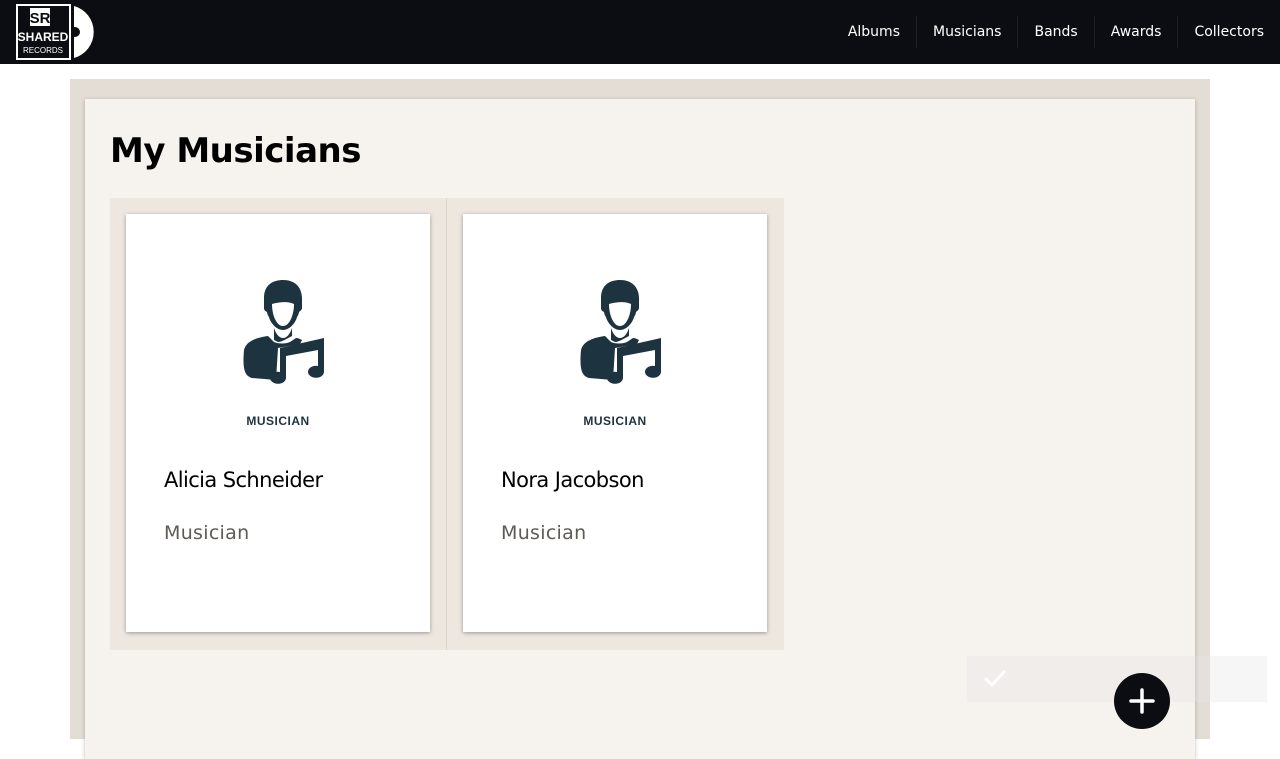 Image resolution: width=1280 pixels, height=759 pixels. I want to click on card-name: Alicia Schneider, so click(243, 480).